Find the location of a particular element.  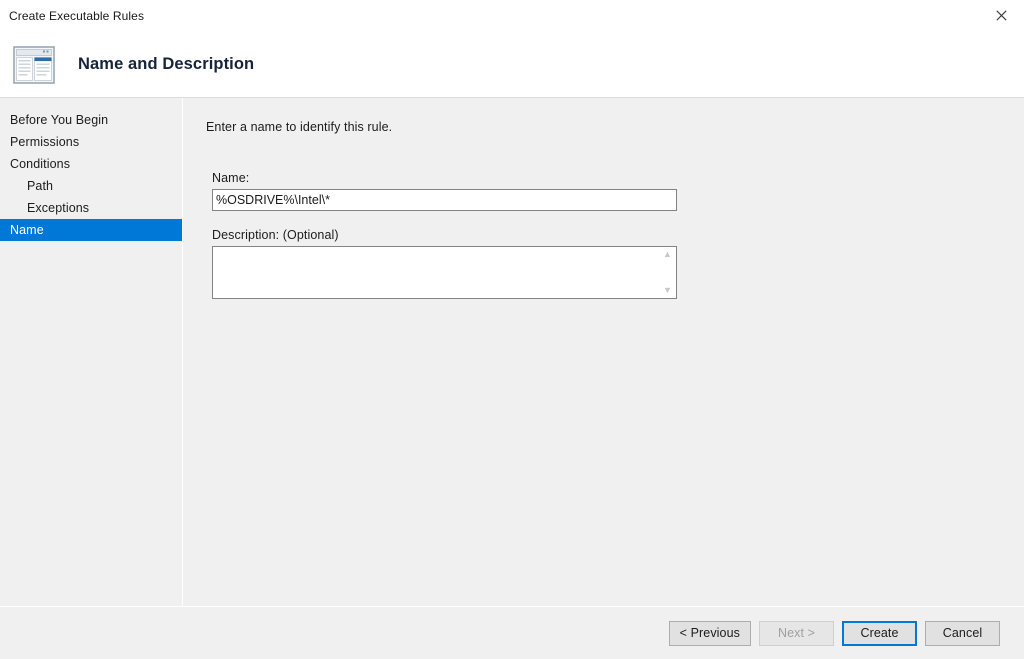

close-icon is located at coordinates (1001, 15).